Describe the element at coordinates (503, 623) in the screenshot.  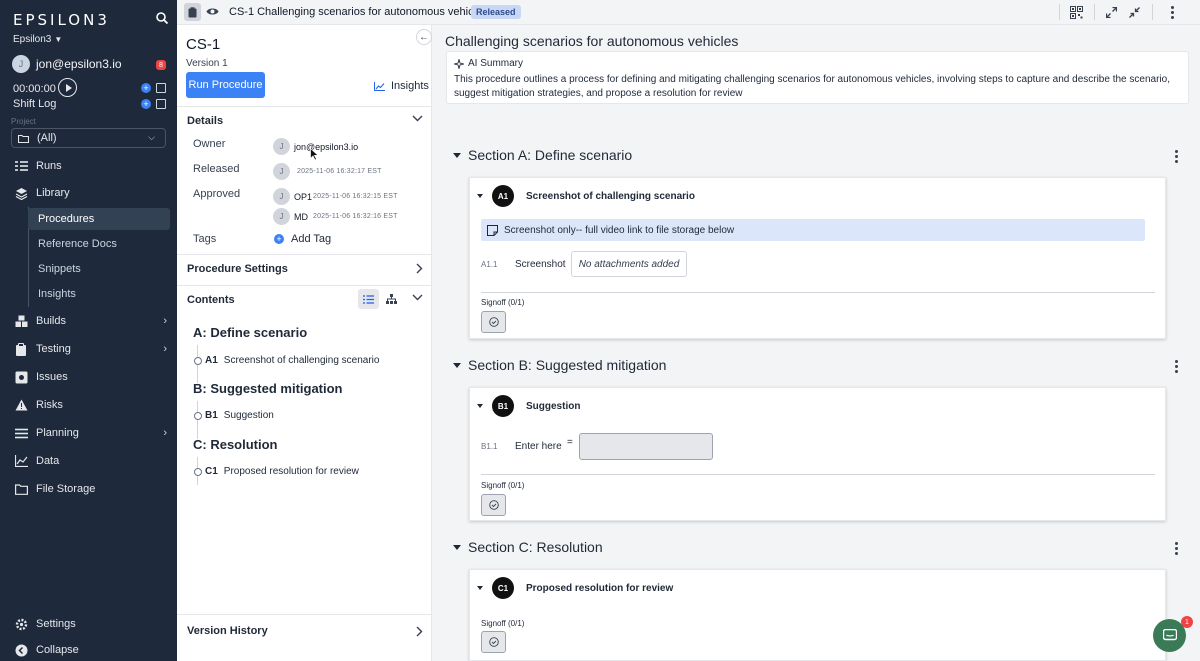
I see `signoff-label: Signoff (0/1)` at that location.